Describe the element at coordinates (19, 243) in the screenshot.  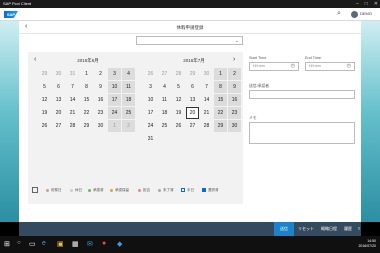
I see `search-icon: ○` at that location.